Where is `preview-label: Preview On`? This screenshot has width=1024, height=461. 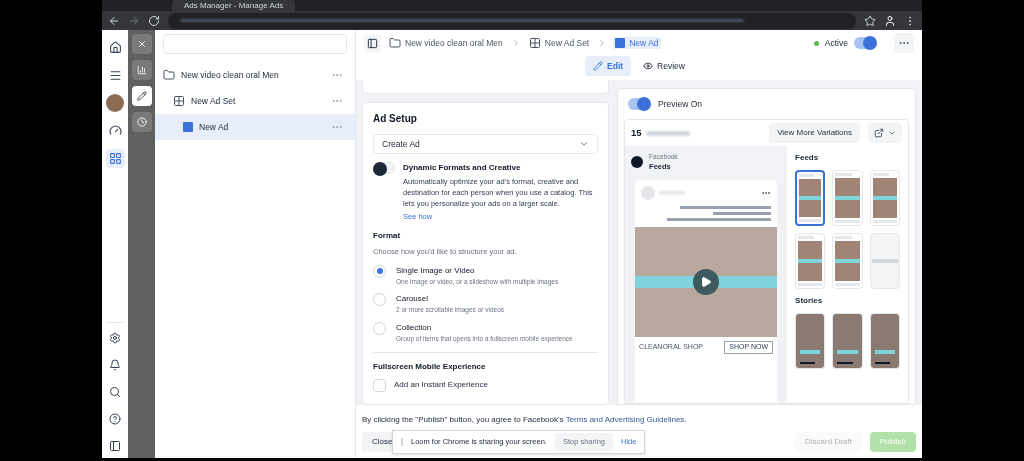
preview-label: Preview On is located at coordinates (680, 104).